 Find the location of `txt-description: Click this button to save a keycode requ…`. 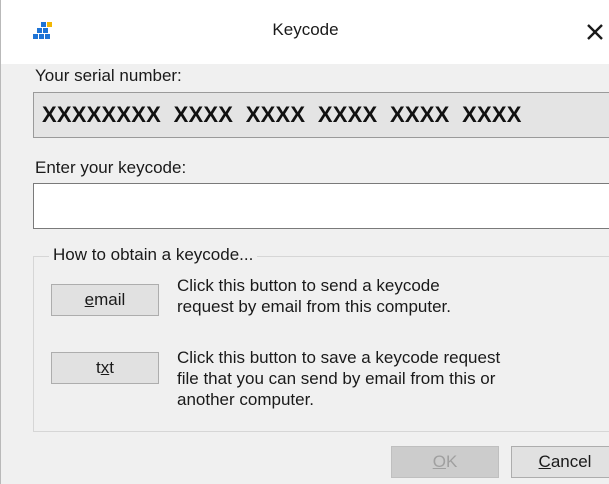

txt-description: Click this button to save a keycode requ… is located at coordinates (338, 378).